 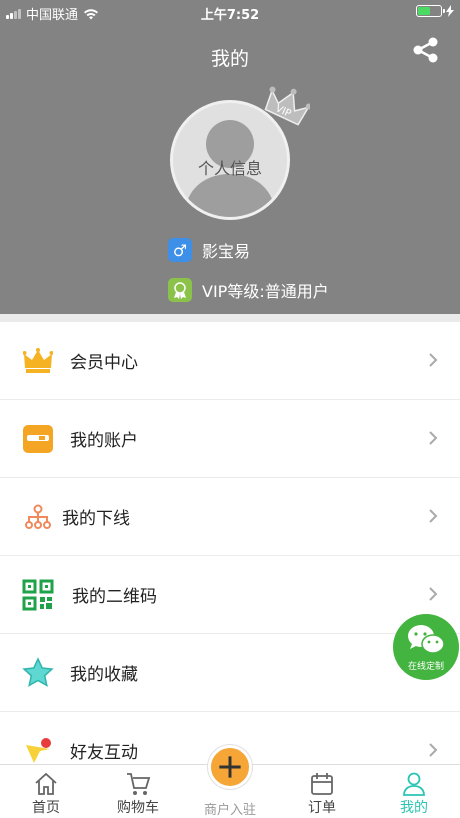 What do you see at coordinates (38, 361) in the screenshot?
I see `crown-icon` at bounding box center [38, 361].